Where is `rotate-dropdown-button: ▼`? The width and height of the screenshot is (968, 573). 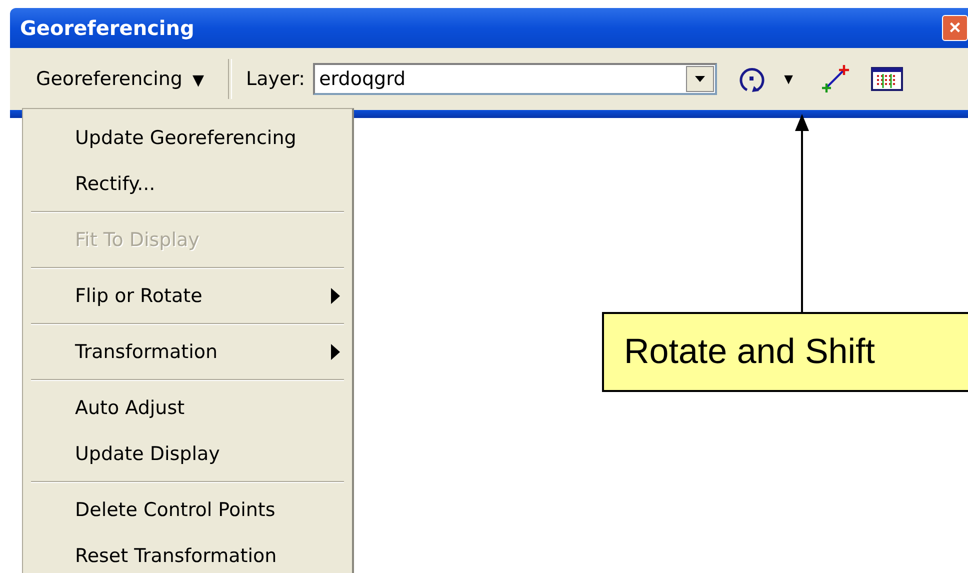
rotate-dropdown-button: ▼ is located at coordinates (788, 79).